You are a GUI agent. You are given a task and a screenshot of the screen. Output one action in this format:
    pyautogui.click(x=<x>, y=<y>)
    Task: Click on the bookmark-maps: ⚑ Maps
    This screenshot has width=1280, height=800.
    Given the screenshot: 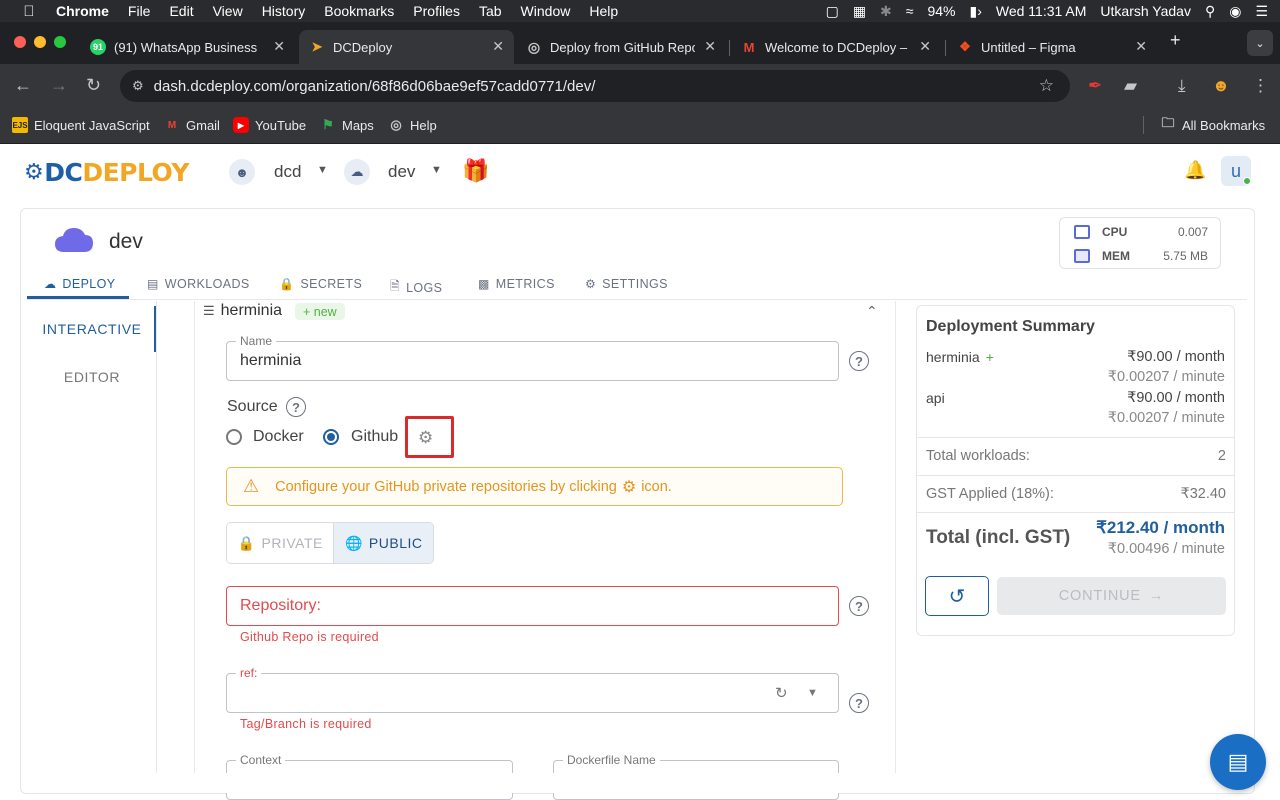 What is the action you would take?
    pyautogui.click(x=347, y=125)
    